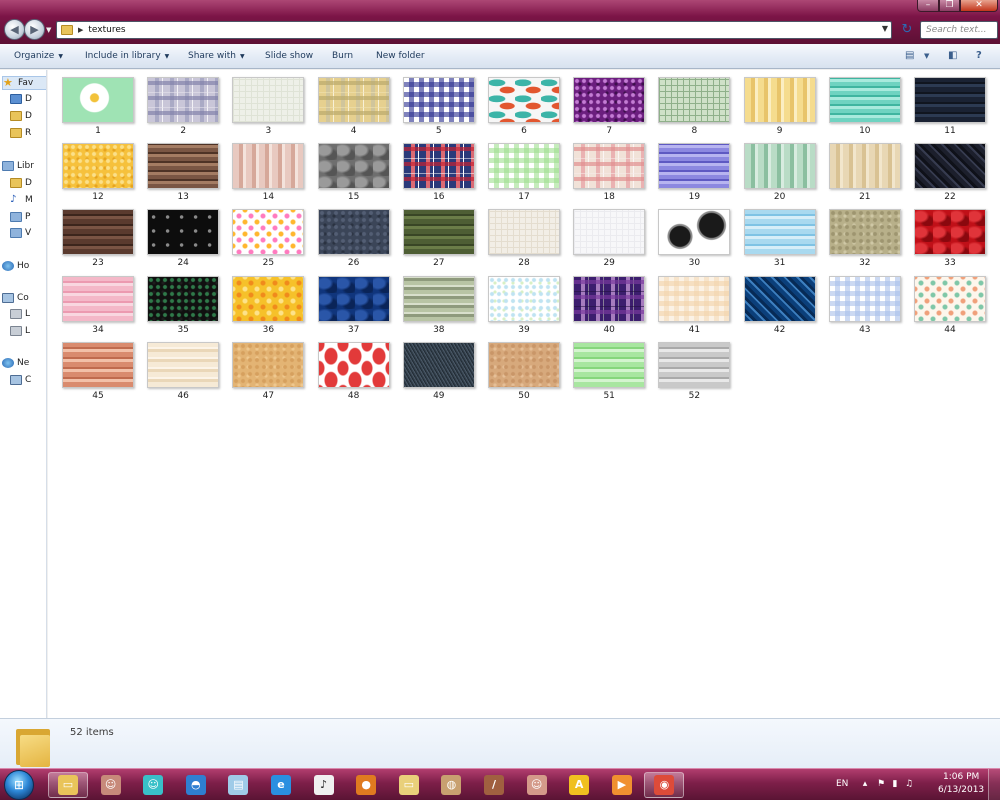  Describe the element at coordinates (881, 784) in the screenshot. I see `action-center-flag-icon: ⚑` at that location.